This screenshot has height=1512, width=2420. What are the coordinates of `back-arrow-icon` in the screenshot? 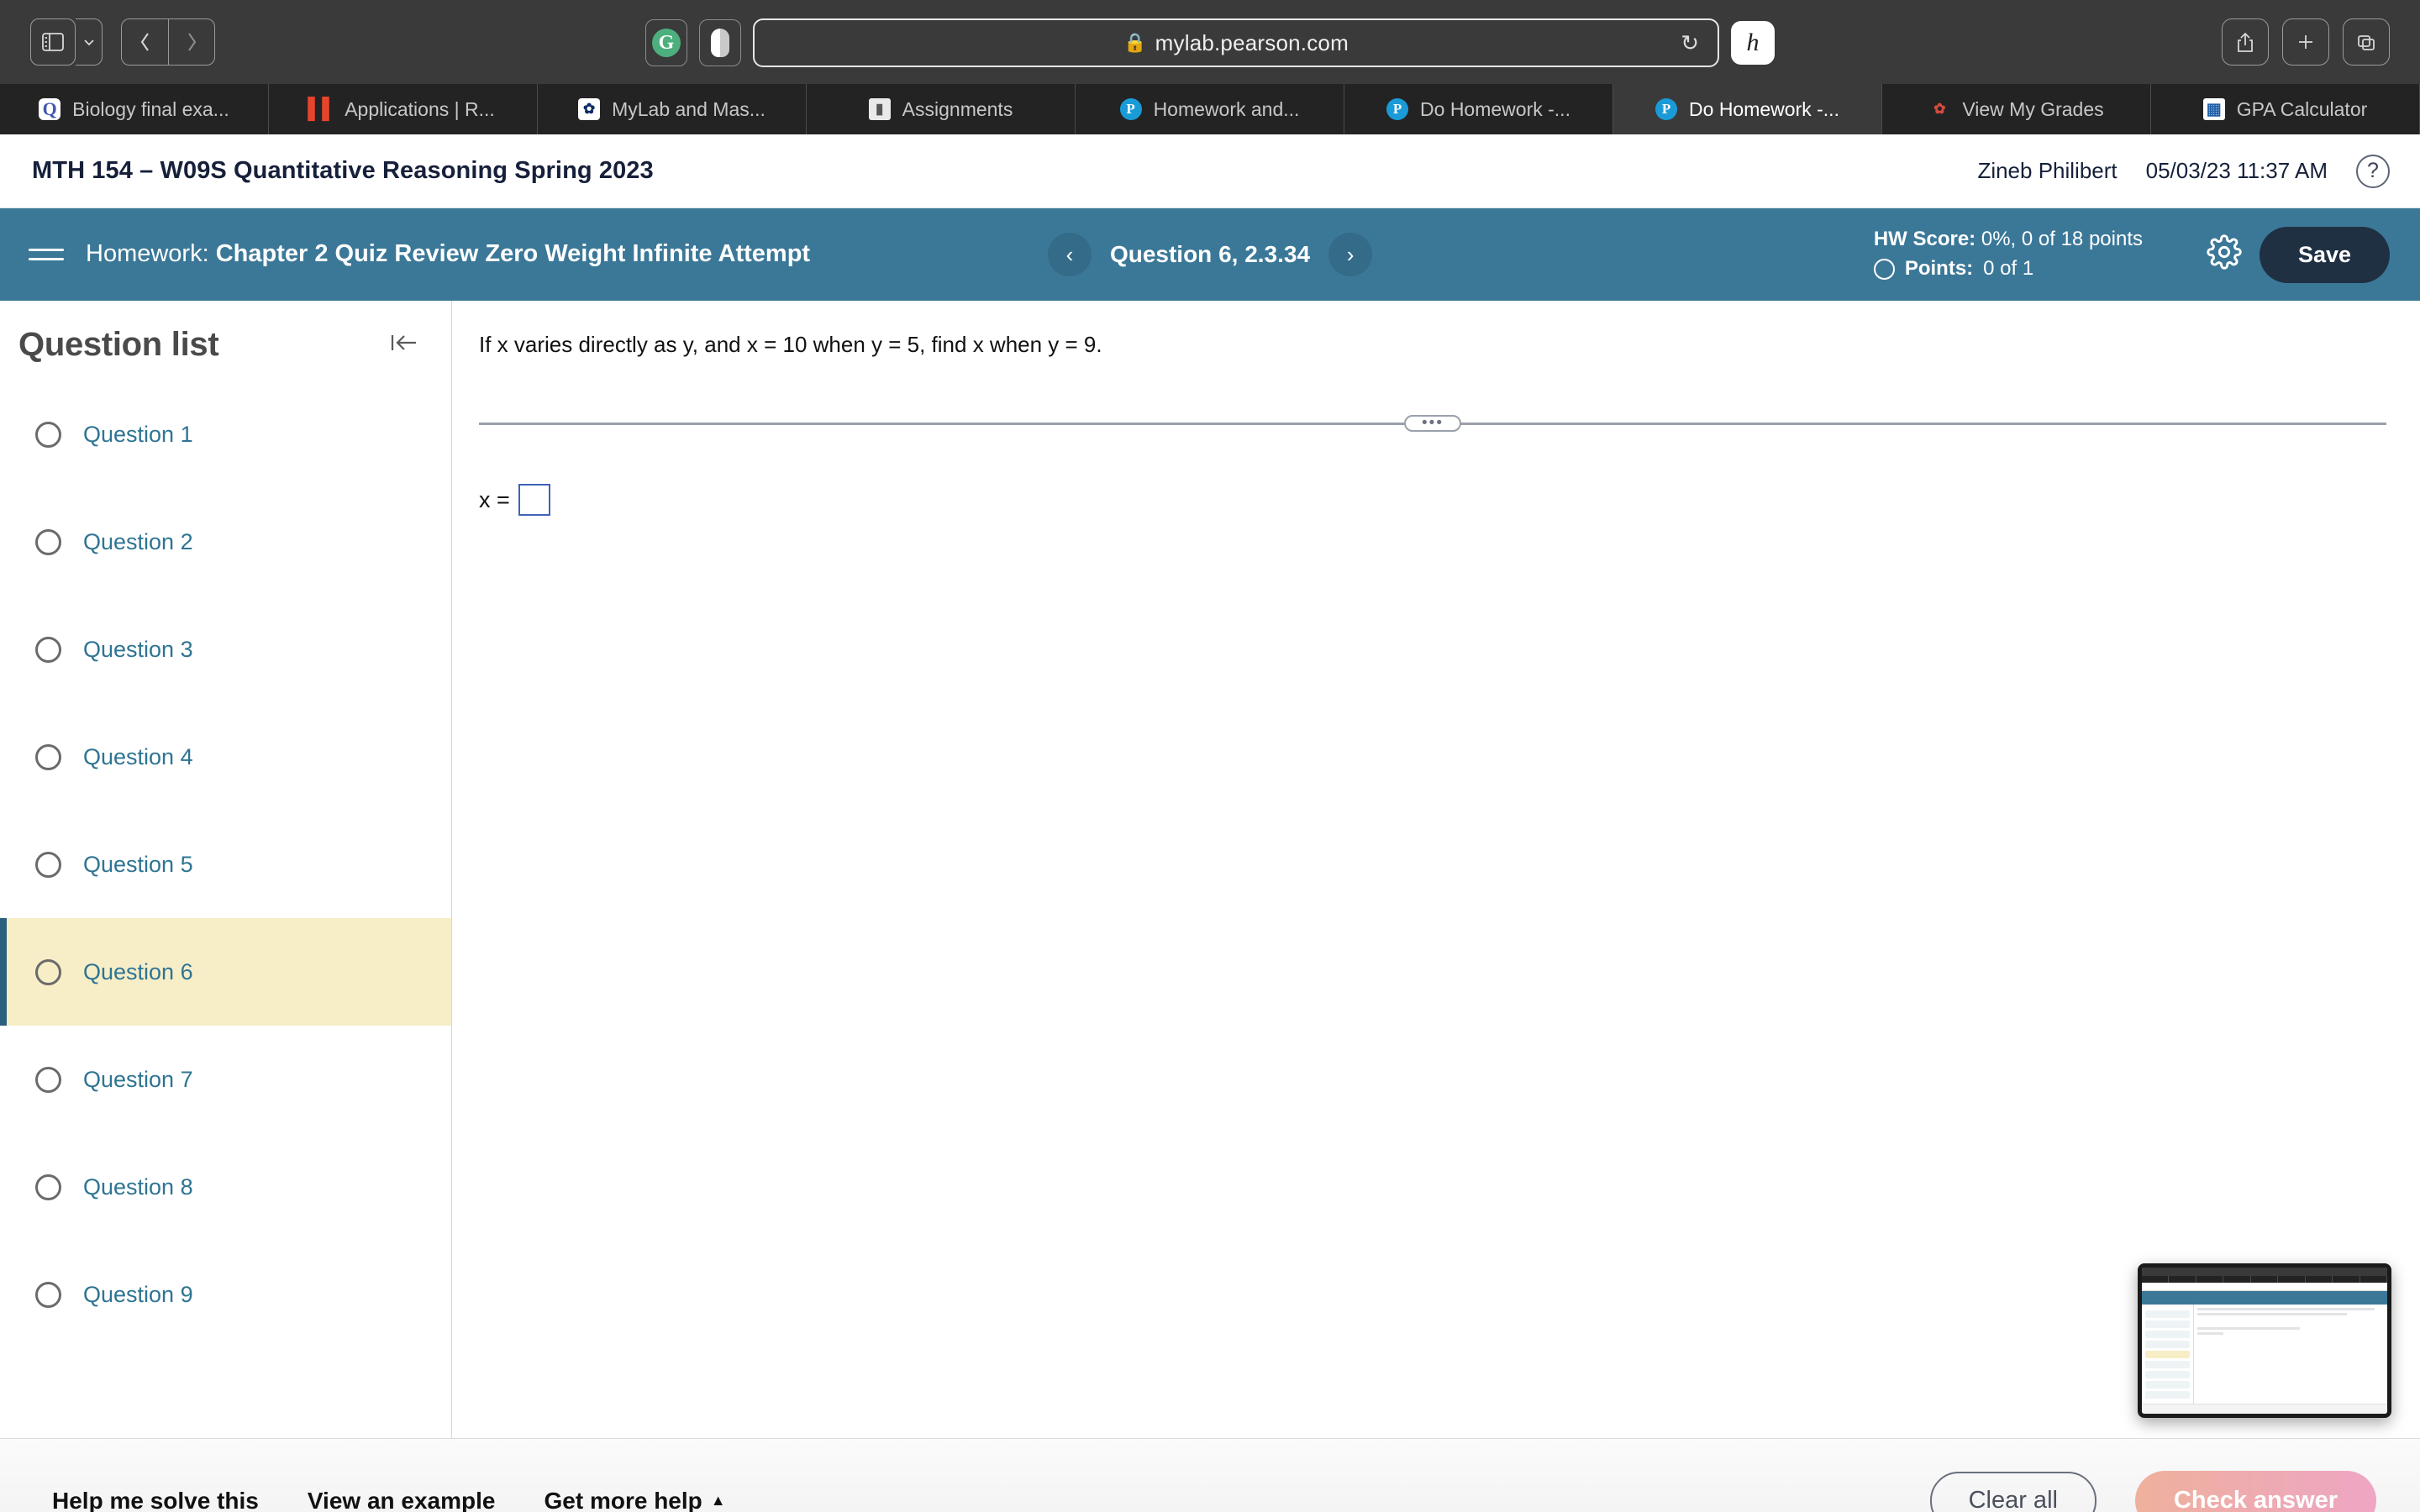 It's located at (144, 42).